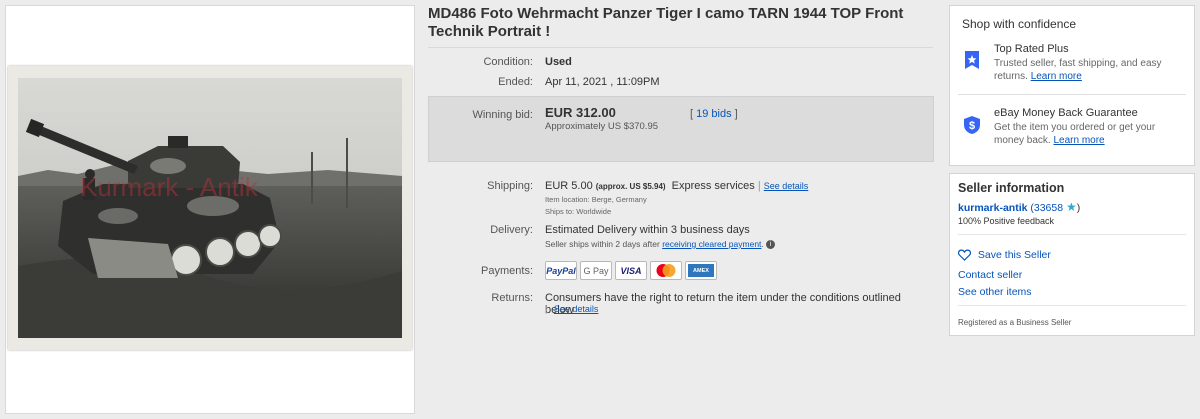 This screenshot has height=419, width=1200. Describe the element at coordinates (681, 129) in the screenshot. I see `winning-bid-box` at that location.